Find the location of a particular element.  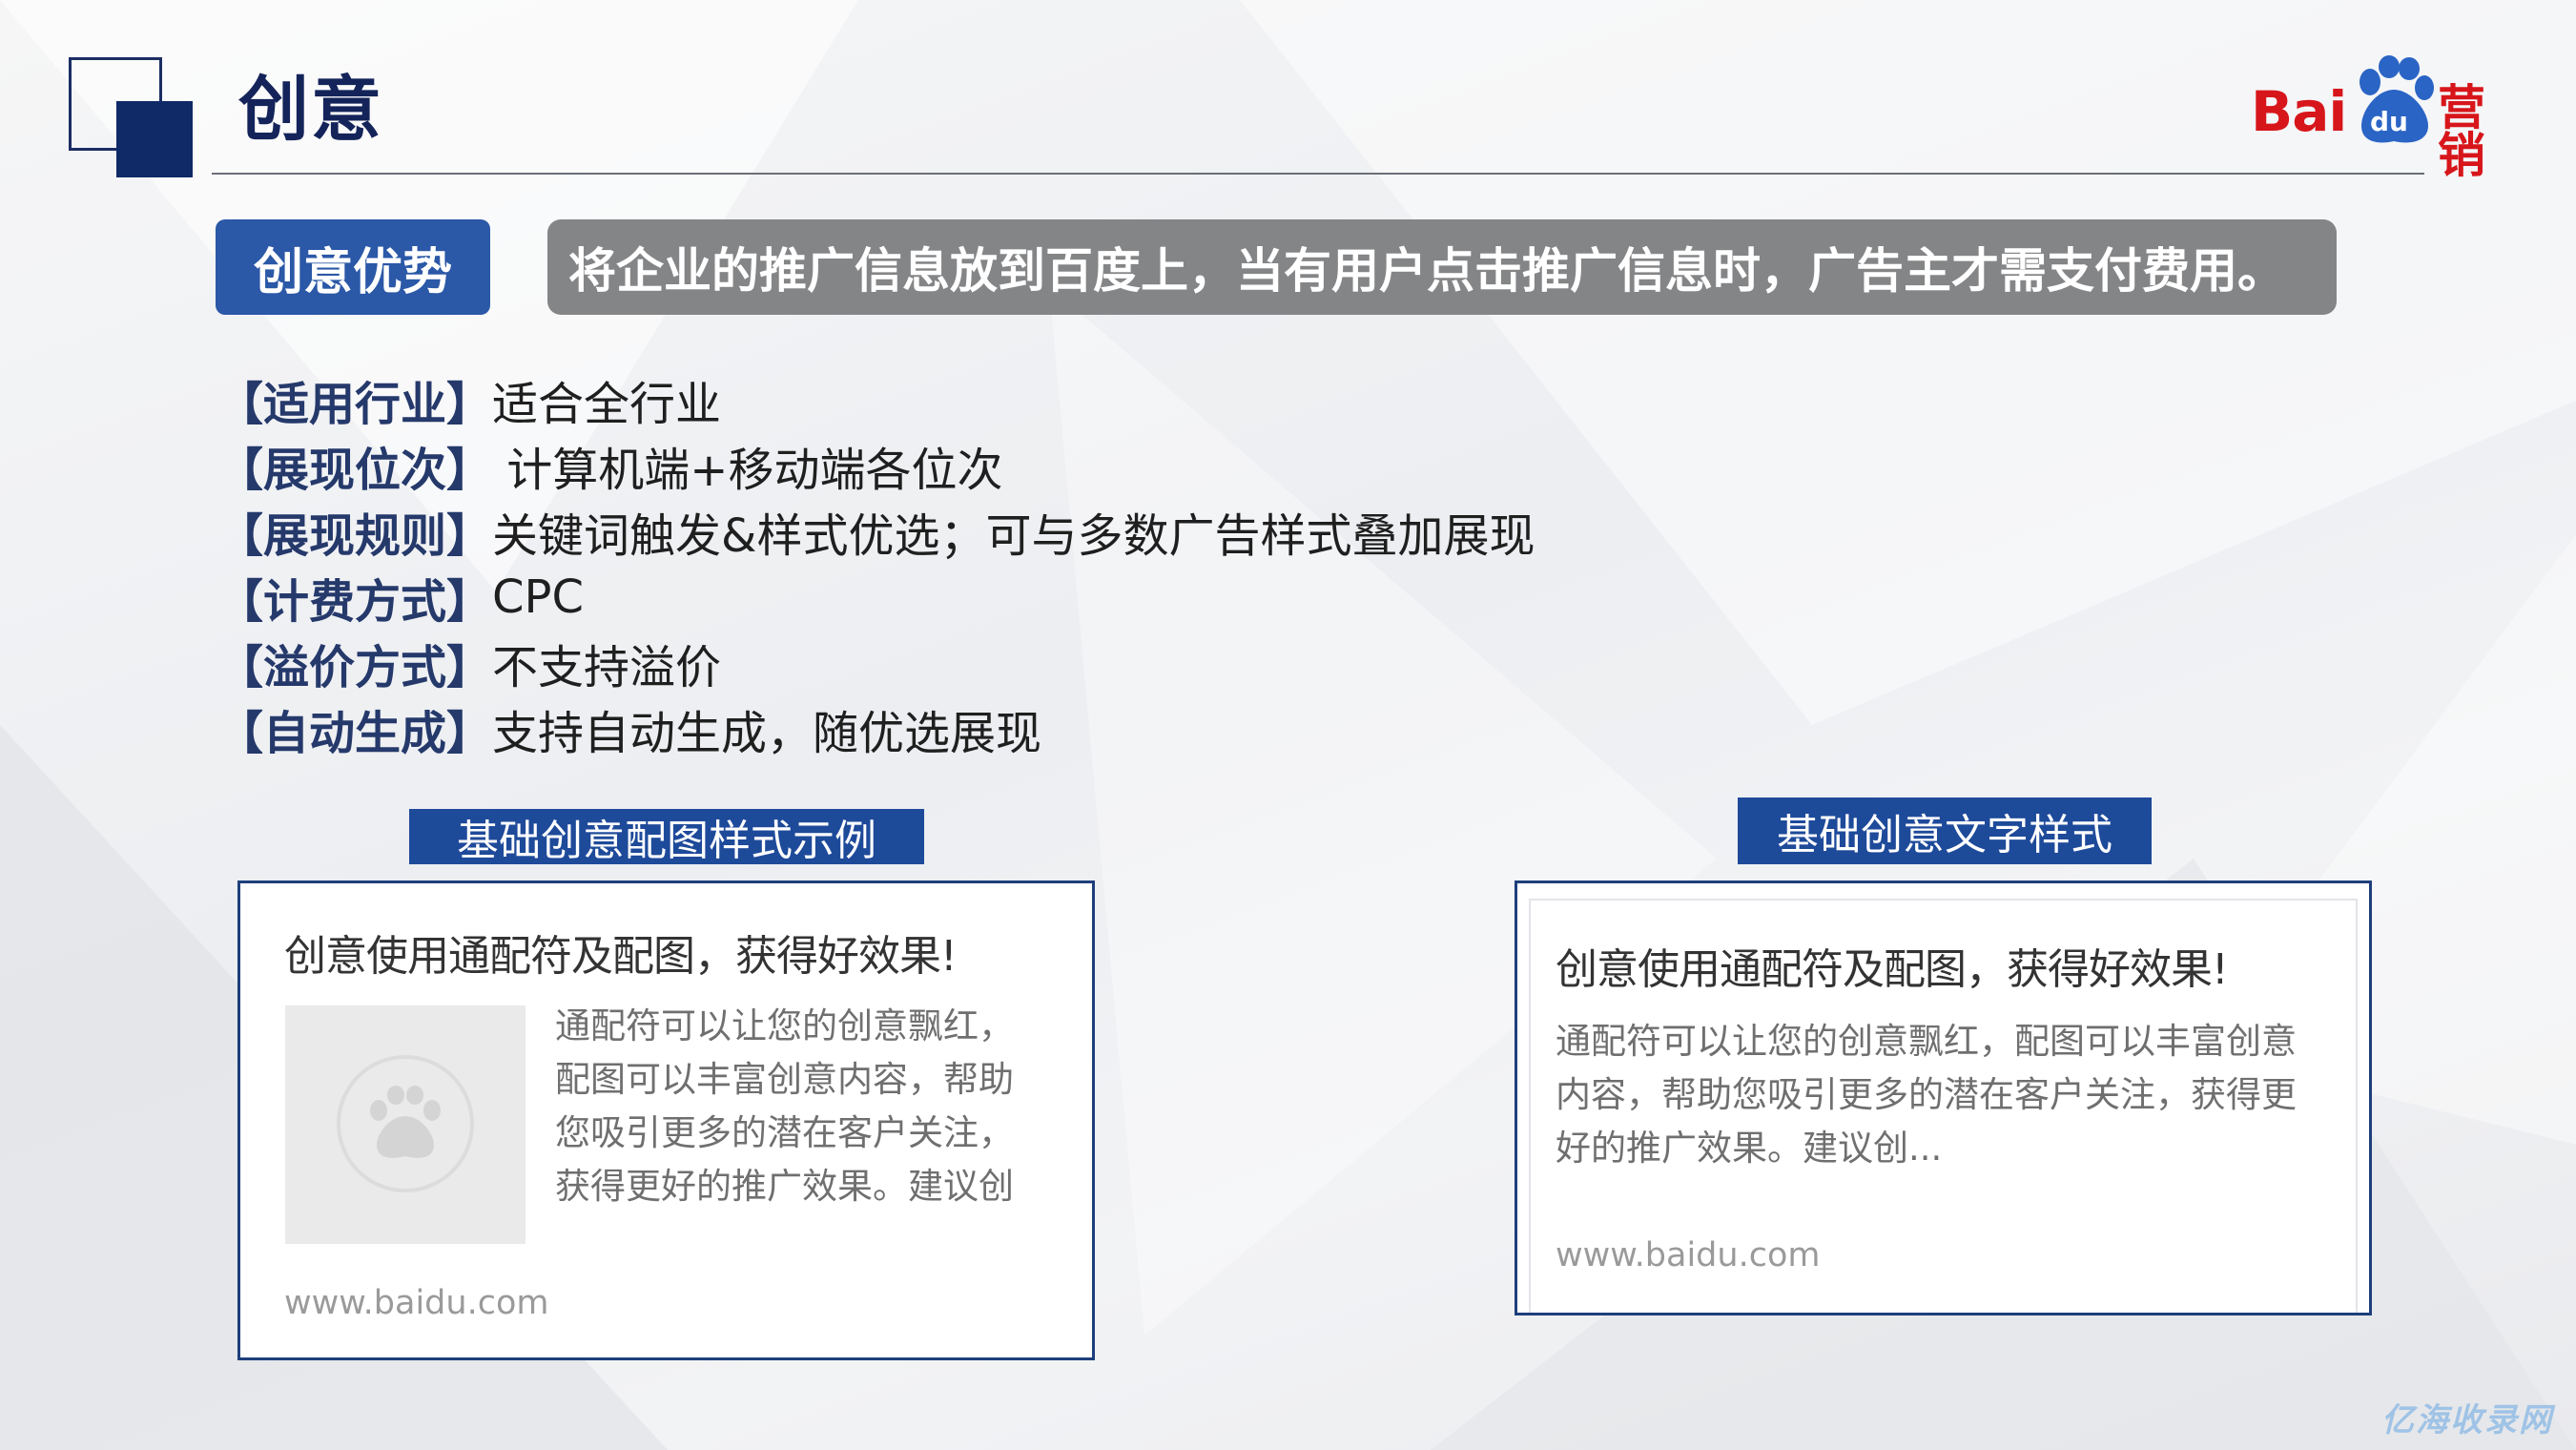

advantage-description: 将企业的推广信息放到百度上，当有用户点击推广信息时，广告主才需支付费用。 is located at coordinates (1442, 267).